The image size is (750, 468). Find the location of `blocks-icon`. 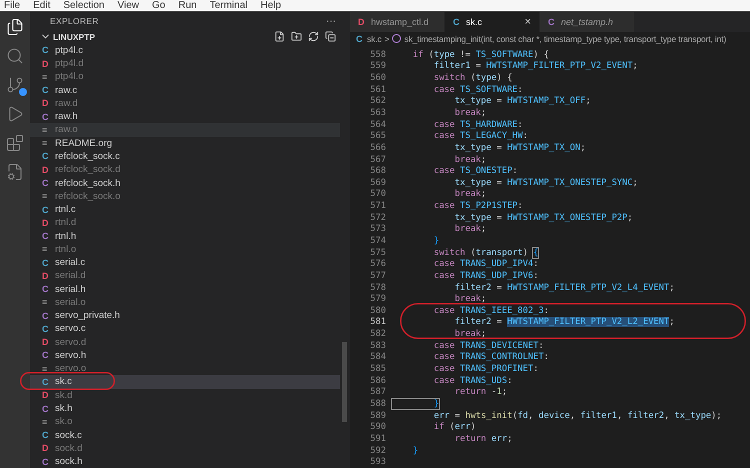

blocks-icon is located at coordinates (15, 143).